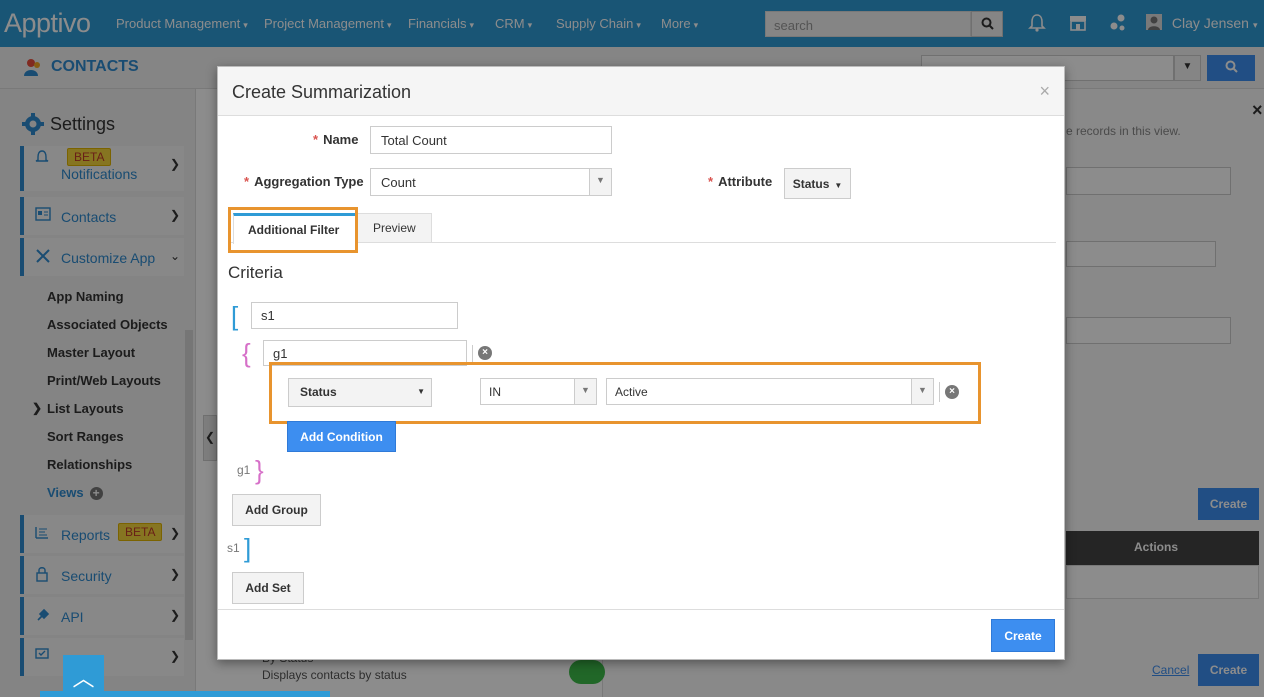 This screenshot has width=1264, height=697. What do you see at coordinates (491, 140) in the screenshot?
I see `name-input: Total Count` at bounding box center [491, 140].